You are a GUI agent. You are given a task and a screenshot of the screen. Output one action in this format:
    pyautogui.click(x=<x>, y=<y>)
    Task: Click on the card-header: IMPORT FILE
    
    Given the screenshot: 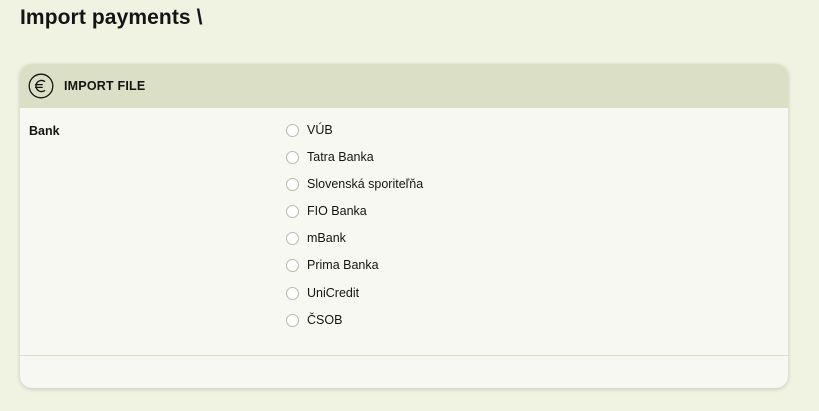 What is the action you would take?
    pyautogui.click(x=404, y=86)
    